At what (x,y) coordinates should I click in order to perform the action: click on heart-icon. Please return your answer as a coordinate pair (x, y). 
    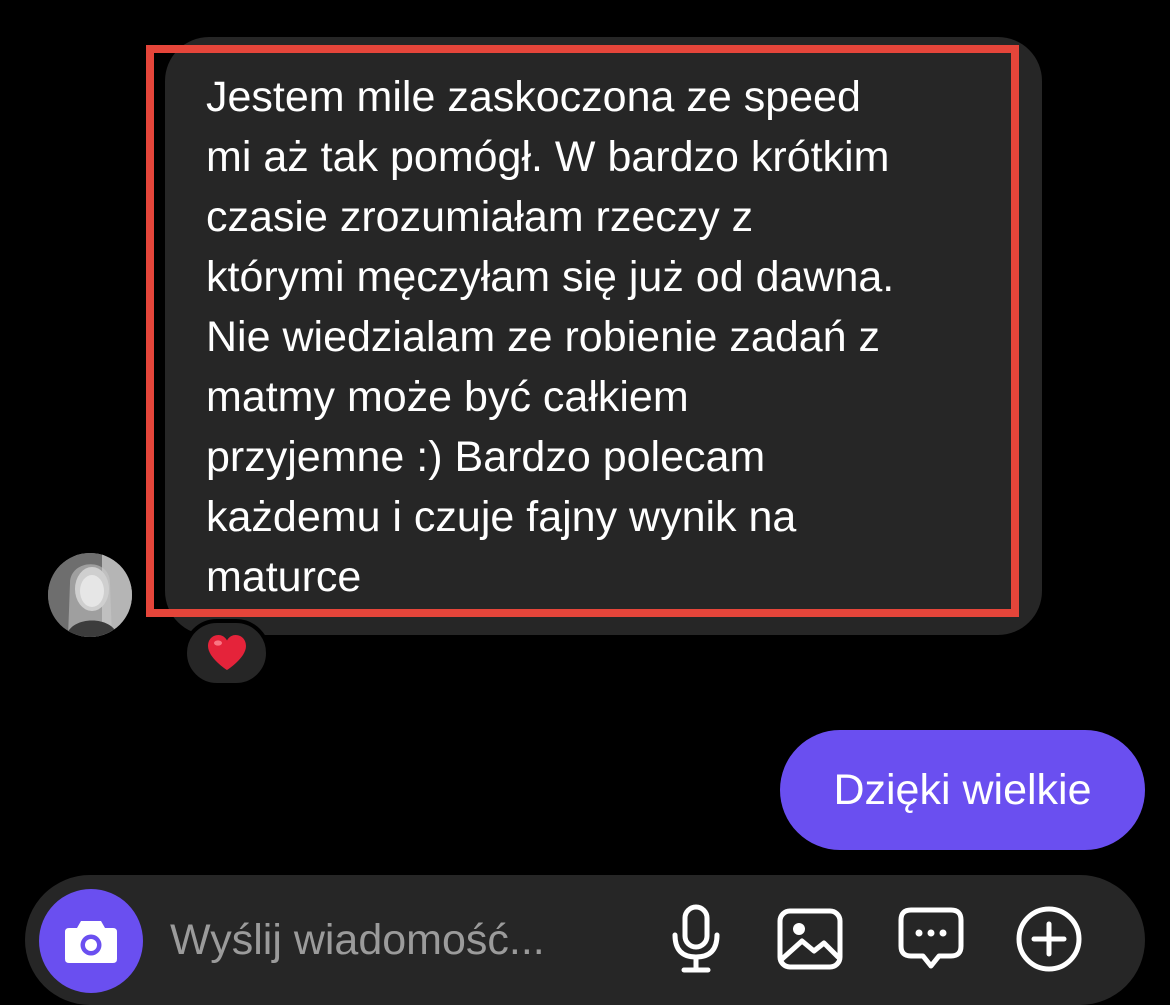
    Looking at the image, I should click on (226, 652).